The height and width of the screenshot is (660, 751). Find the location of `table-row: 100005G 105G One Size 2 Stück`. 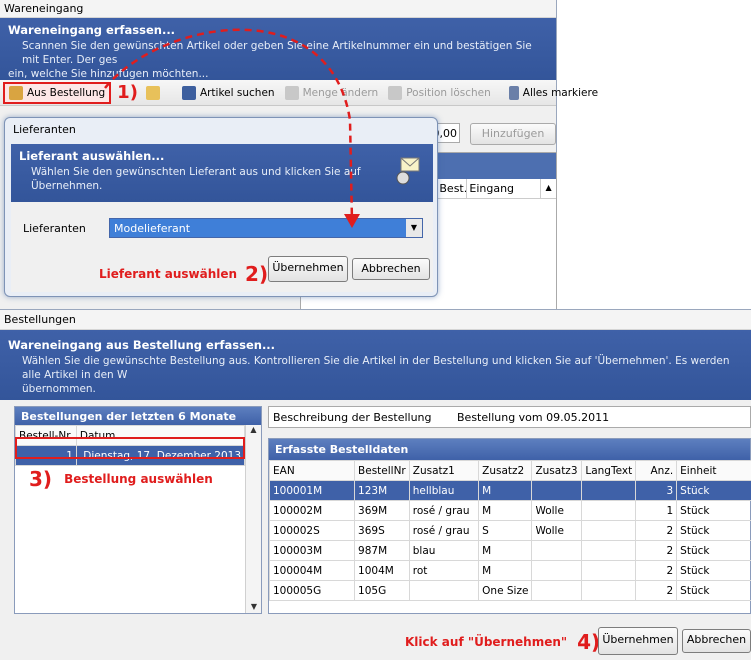

table-row: 100005G 105G One Size 2 Stück is located at coordinates (509, 590).